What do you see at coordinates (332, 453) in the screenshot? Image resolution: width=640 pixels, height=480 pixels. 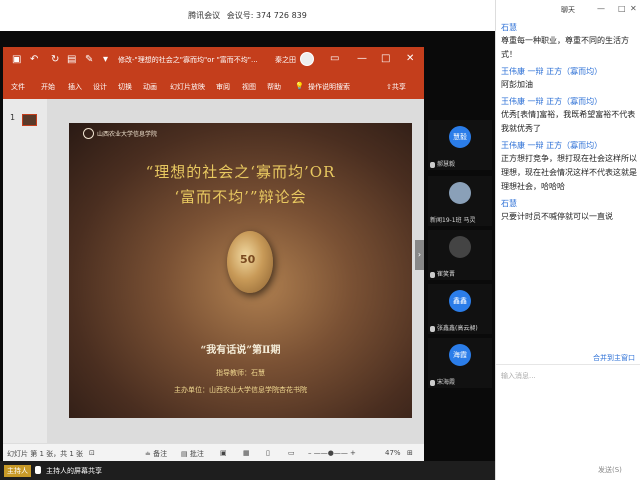 I see `zoom-slider: – ——●—— +` at bounding box center [332, 453].